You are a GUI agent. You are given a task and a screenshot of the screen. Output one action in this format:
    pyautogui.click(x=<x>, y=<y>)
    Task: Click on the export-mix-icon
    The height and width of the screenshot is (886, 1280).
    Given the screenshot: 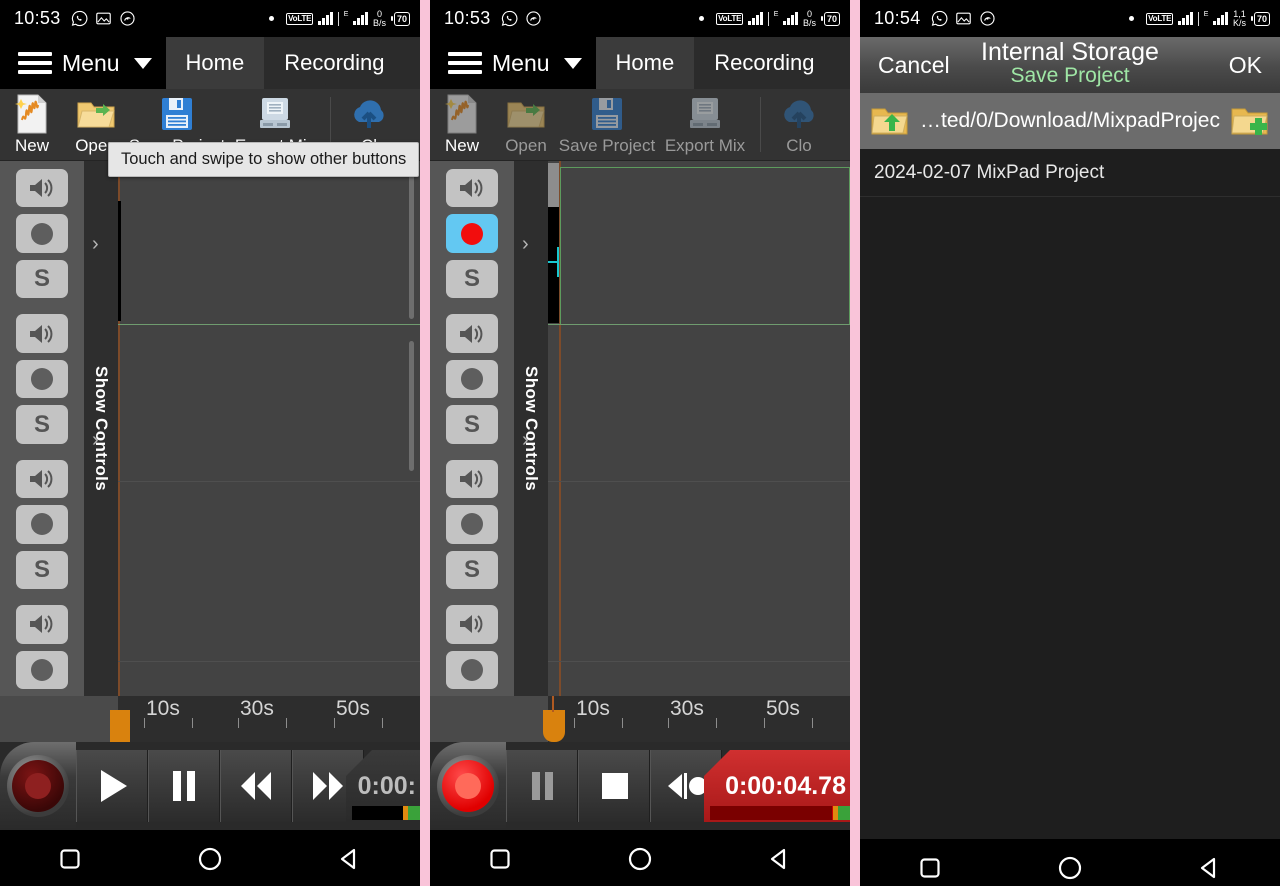 What is the action you would take?
    pyautogui.click(x=275, y=114)
    